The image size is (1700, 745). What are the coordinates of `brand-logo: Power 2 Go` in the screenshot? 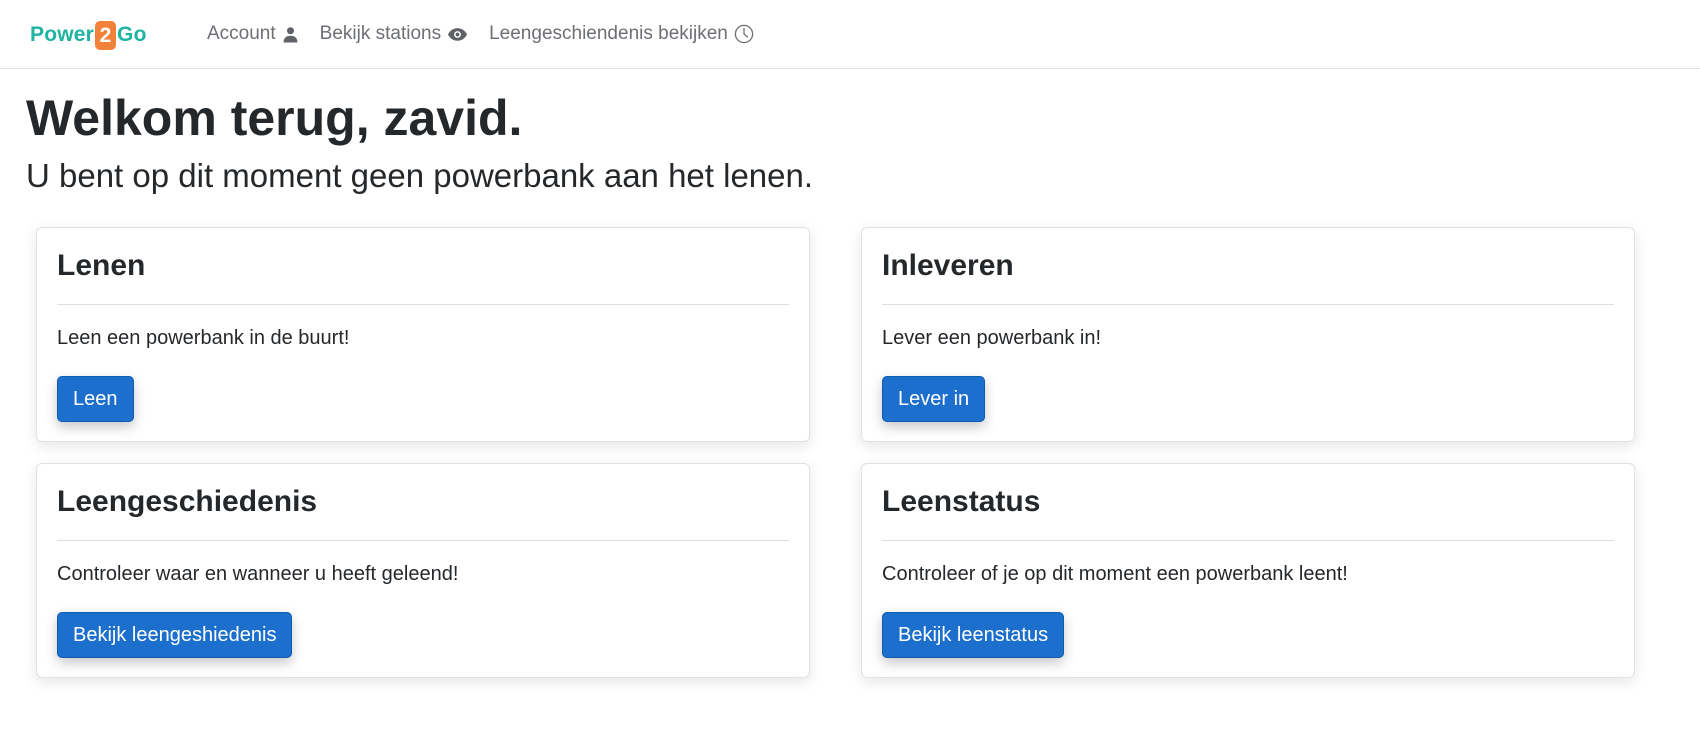 It's located at (88, 35).